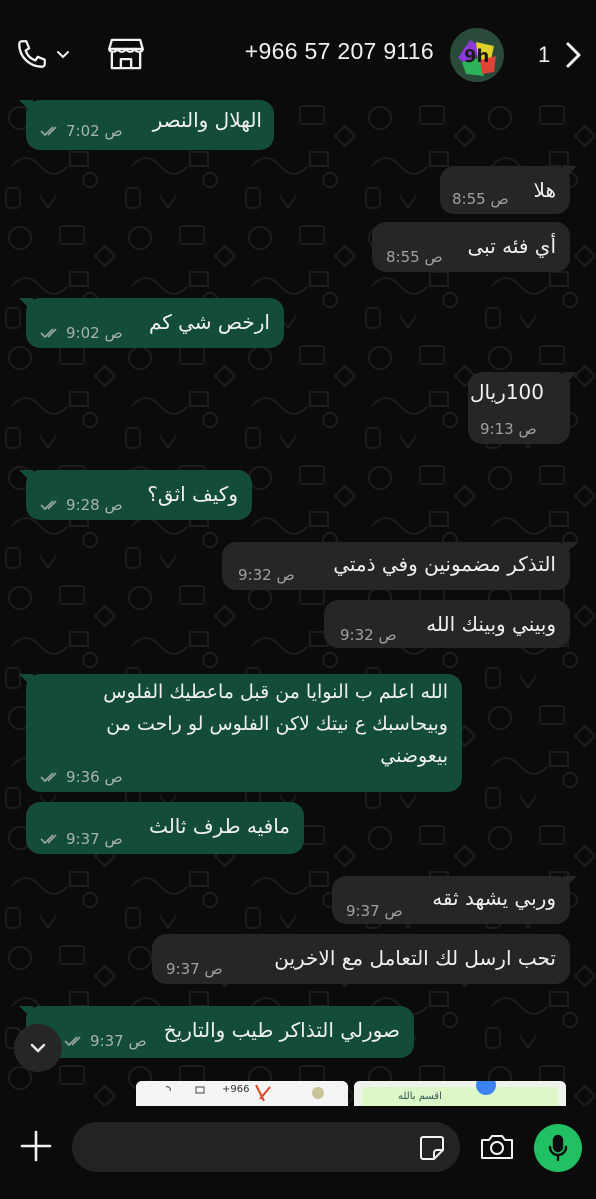 The height and width of the screenshot is (1199, 596). I want to click on message-bubble-incoming: تحب ارسل لك التعامل مع الاخرين 9:37 ص, so click(361, 959).